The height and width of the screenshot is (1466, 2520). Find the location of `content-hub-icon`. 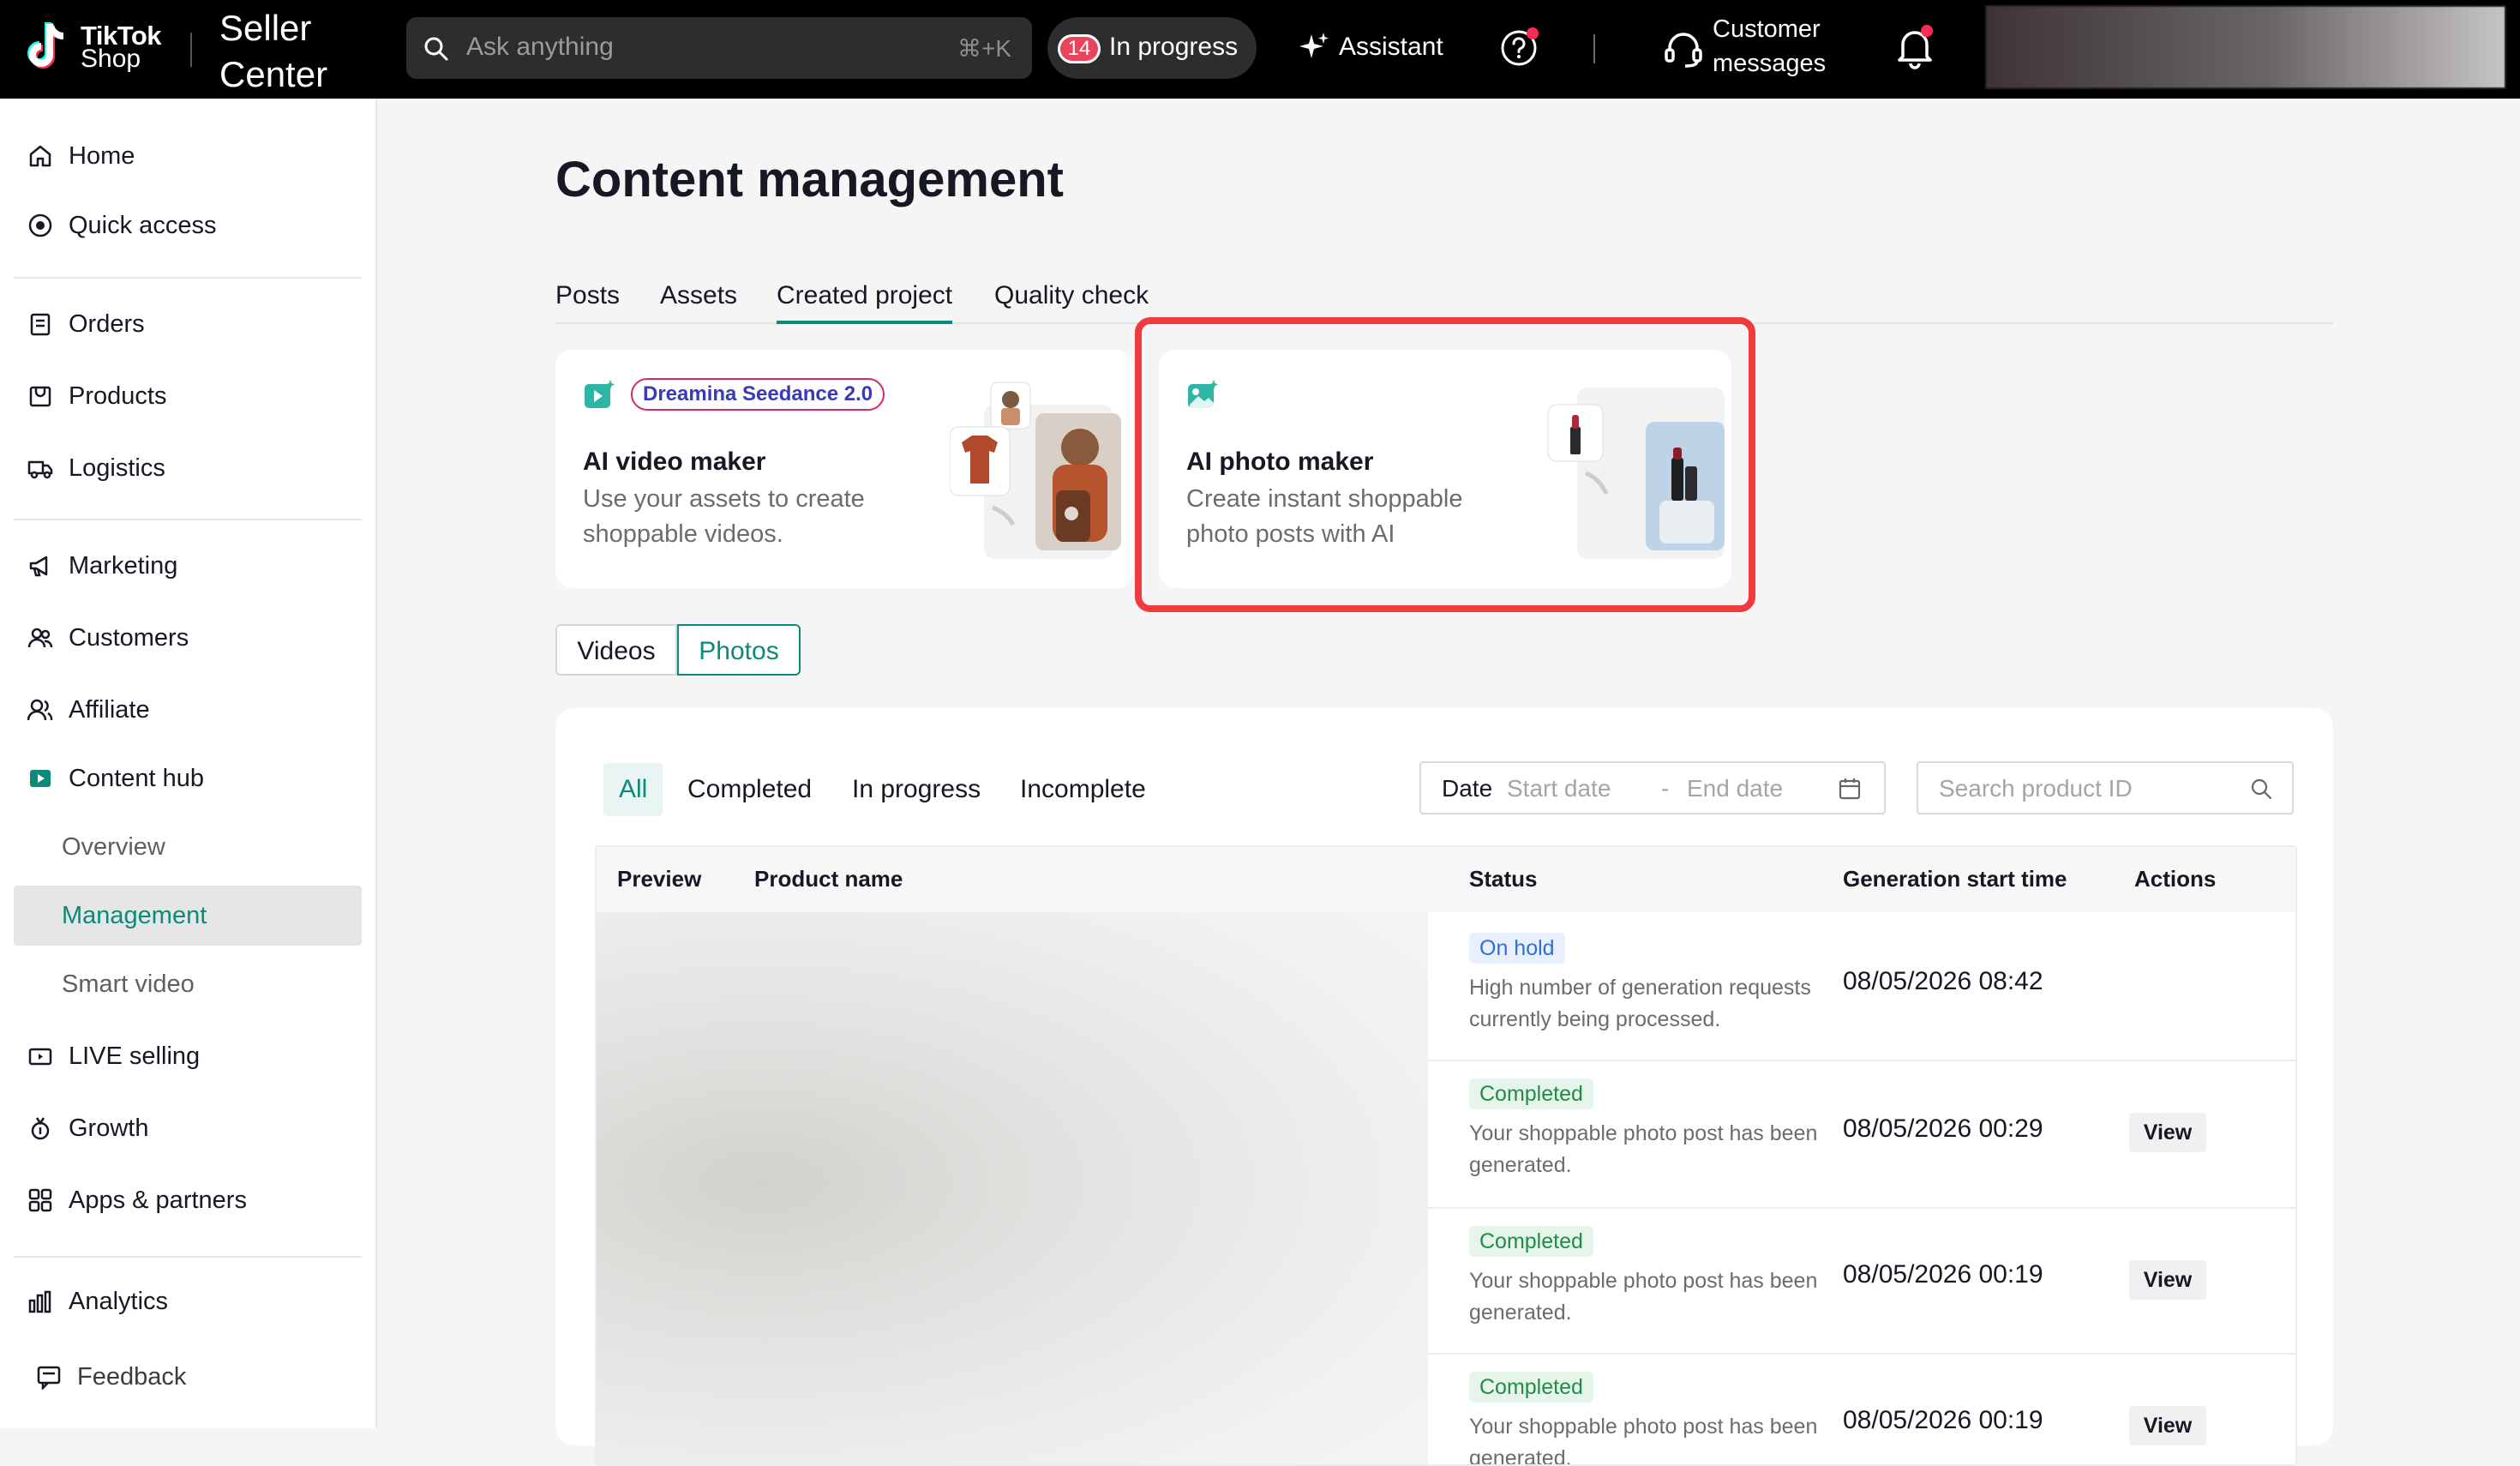

content-hub-icon is located at coordinates (40, 778).